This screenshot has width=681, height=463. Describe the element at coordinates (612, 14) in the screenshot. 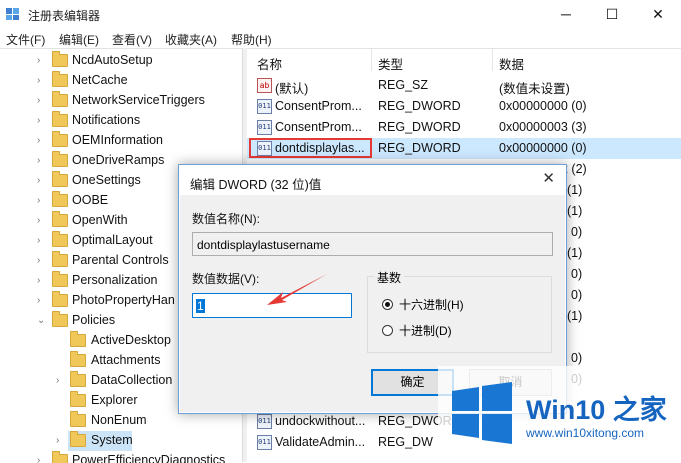

I see `maximize-button: ☐` at that location.